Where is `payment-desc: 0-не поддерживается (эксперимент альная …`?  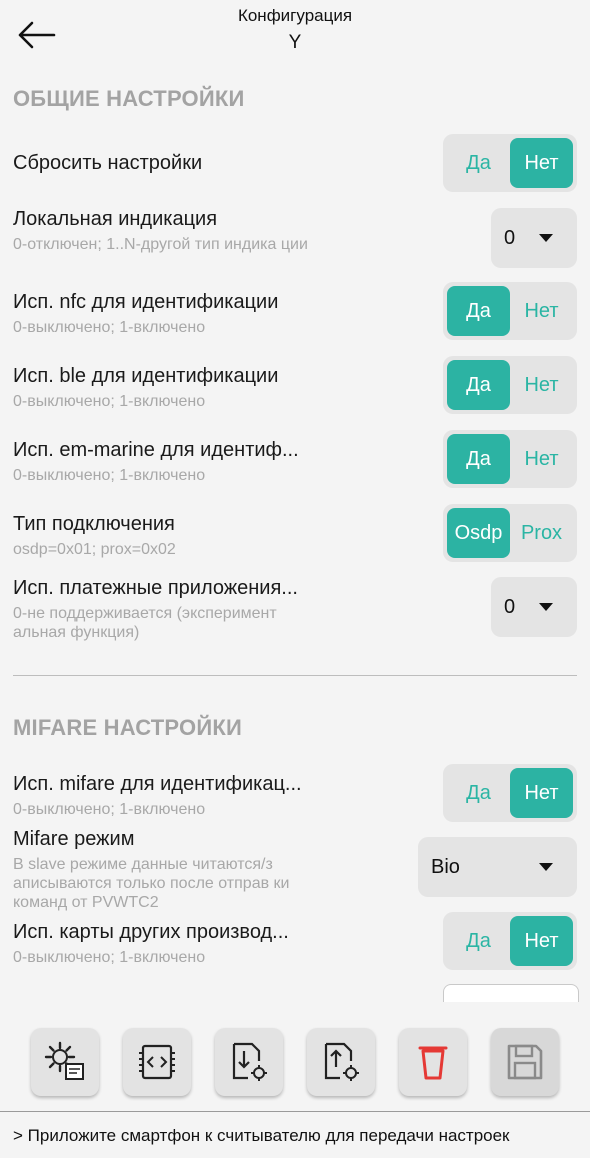 payment-desc: 0-не поддерживается (эксперимент альная … is located at coordinates (145, 623).